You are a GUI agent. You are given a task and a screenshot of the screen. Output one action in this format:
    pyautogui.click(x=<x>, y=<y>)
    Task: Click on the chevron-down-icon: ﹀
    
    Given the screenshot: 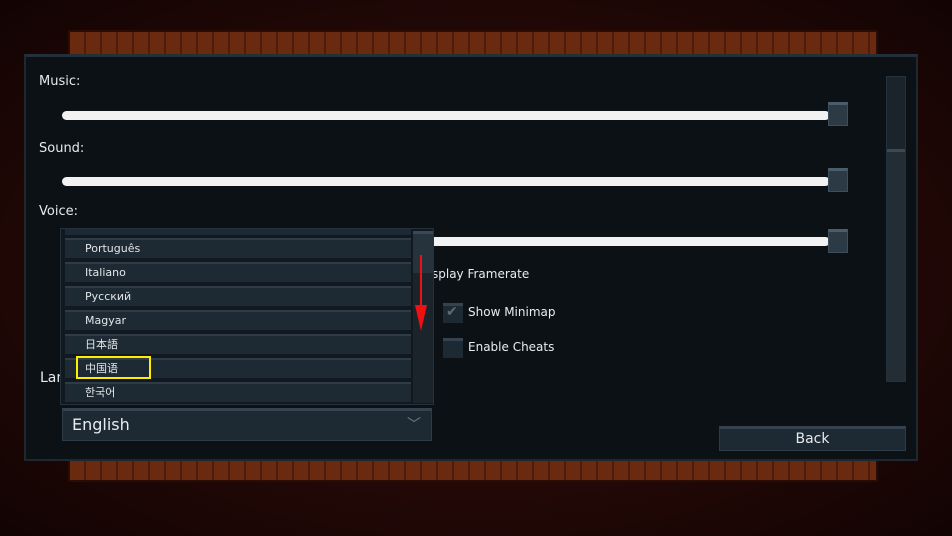 What is the action you would take?
    pyautogui.click(x=414, y=425)
    